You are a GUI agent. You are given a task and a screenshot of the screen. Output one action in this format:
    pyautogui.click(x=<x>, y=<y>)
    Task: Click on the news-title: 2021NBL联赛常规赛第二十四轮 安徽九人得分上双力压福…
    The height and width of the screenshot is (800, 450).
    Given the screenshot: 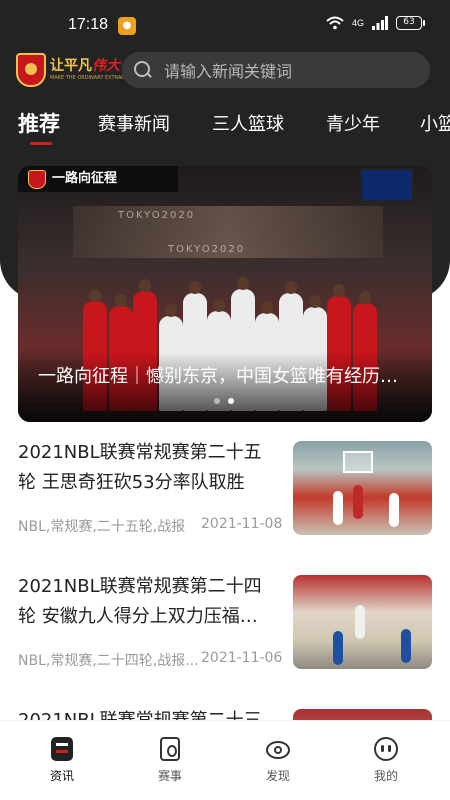 What is the action you would take?
    pyautogui.click(x=140, y=601)
    